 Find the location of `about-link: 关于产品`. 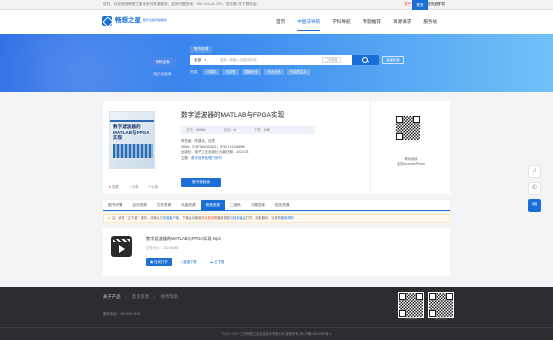

about-link: 关于产品 is located at coordinates (112, 296).